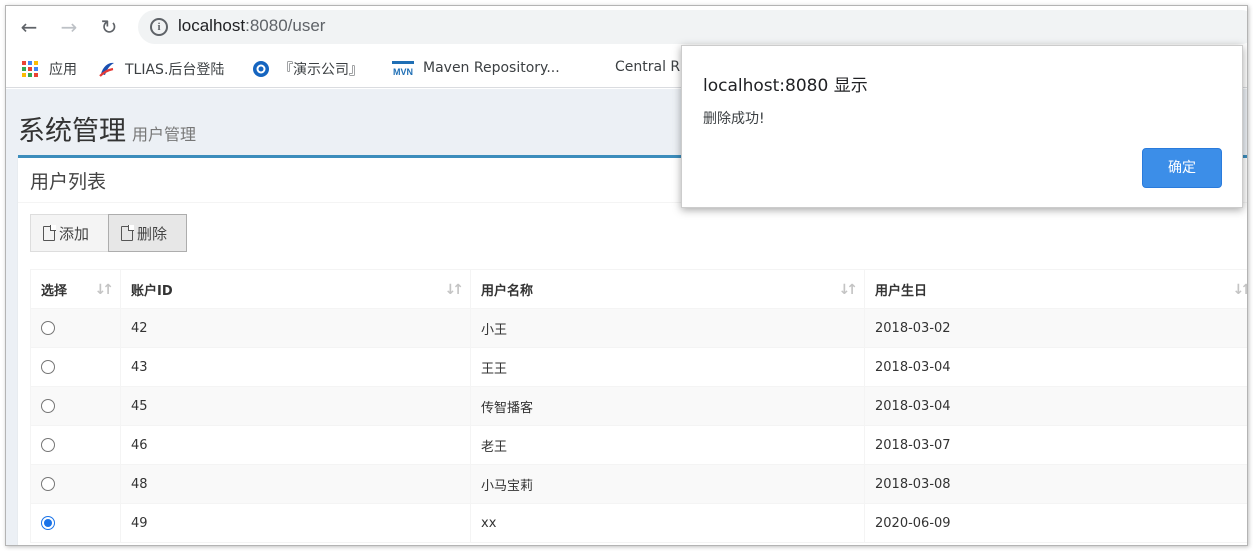 The image size is (1253, 551). Describe the element at coordinates (901, 291) in the screenshot. I see `column-header-label: 用户生日` at that location.